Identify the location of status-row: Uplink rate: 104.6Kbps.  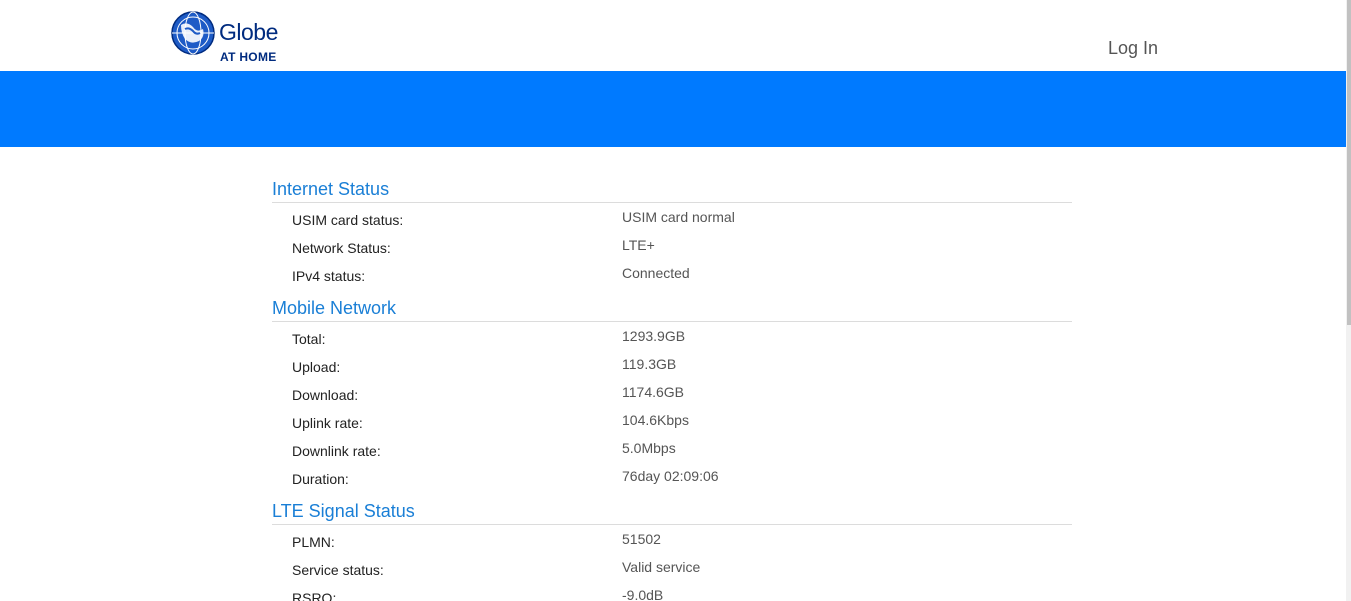
(672, 420).